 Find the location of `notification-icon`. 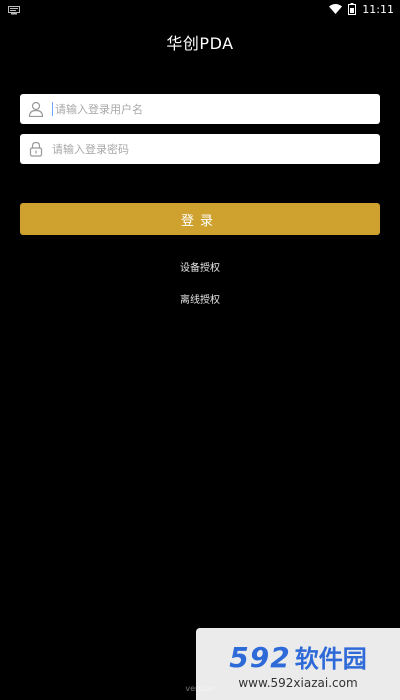

notification-icon is located at coordinates (14, 9).